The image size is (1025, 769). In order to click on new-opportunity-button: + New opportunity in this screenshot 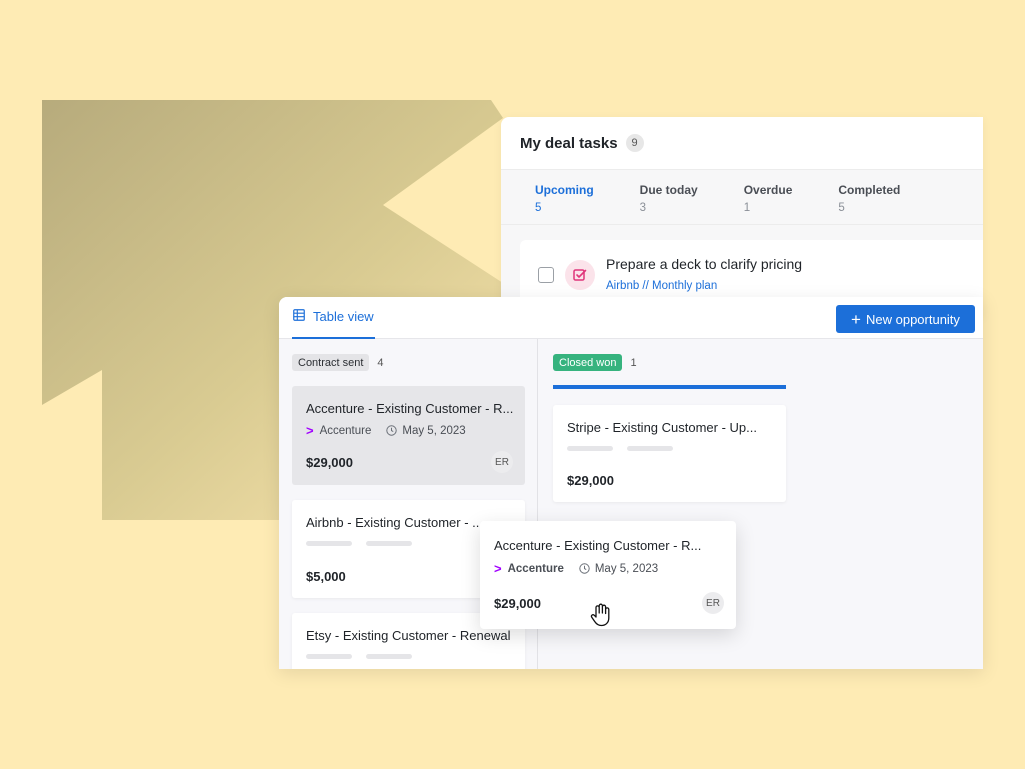, I will do `click(905, 319)`.